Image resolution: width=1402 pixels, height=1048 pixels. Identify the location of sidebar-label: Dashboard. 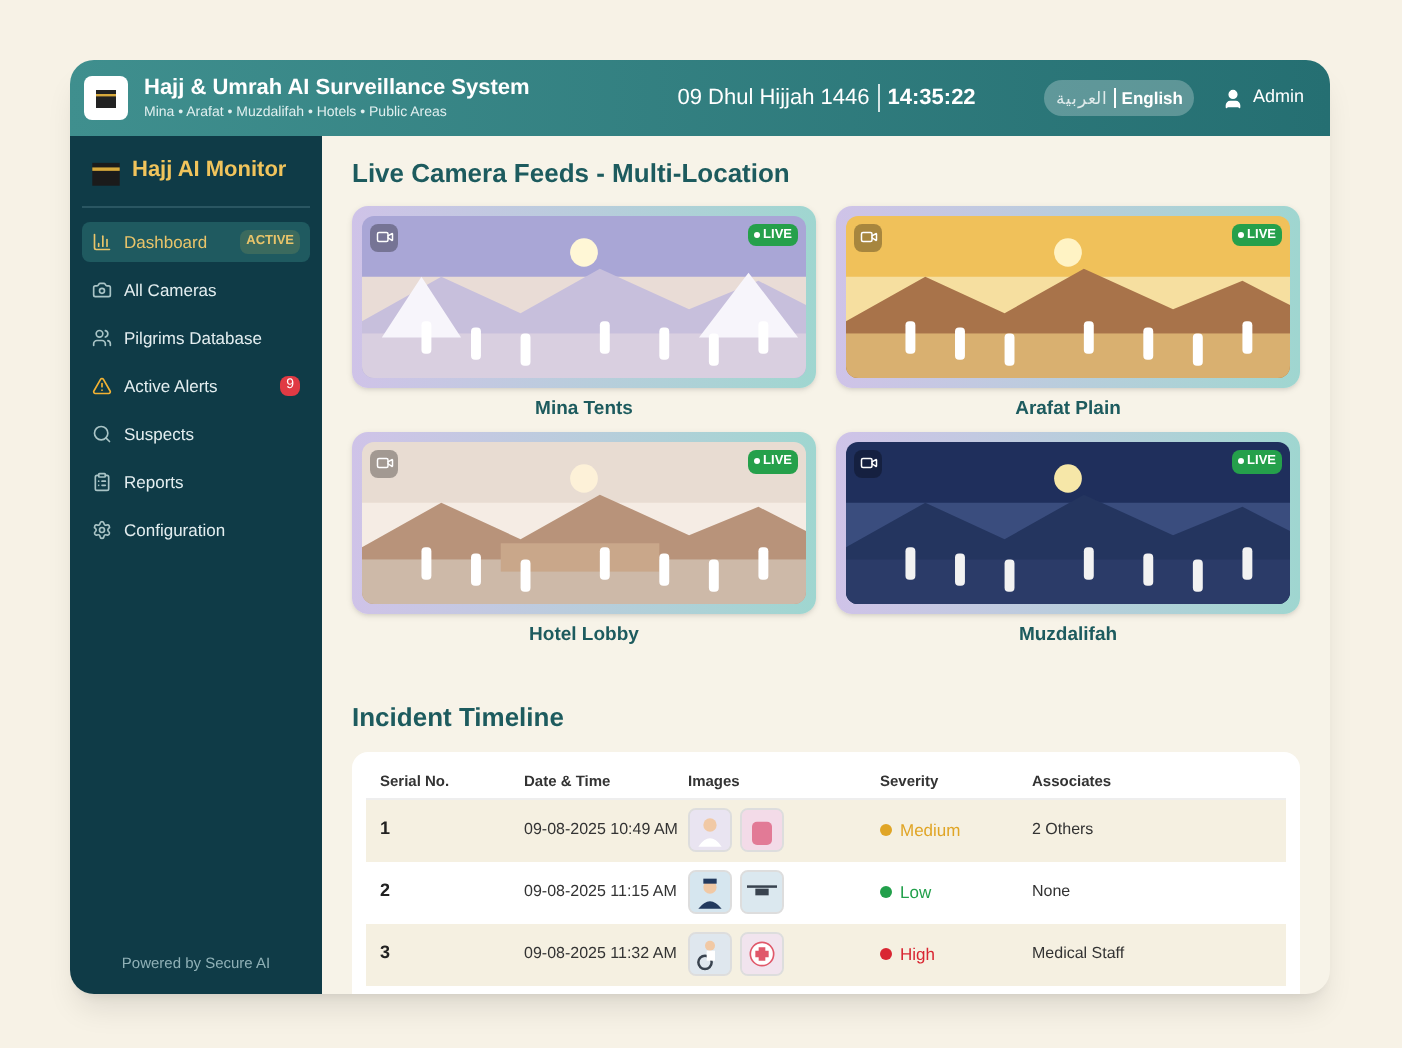
(166, 242).